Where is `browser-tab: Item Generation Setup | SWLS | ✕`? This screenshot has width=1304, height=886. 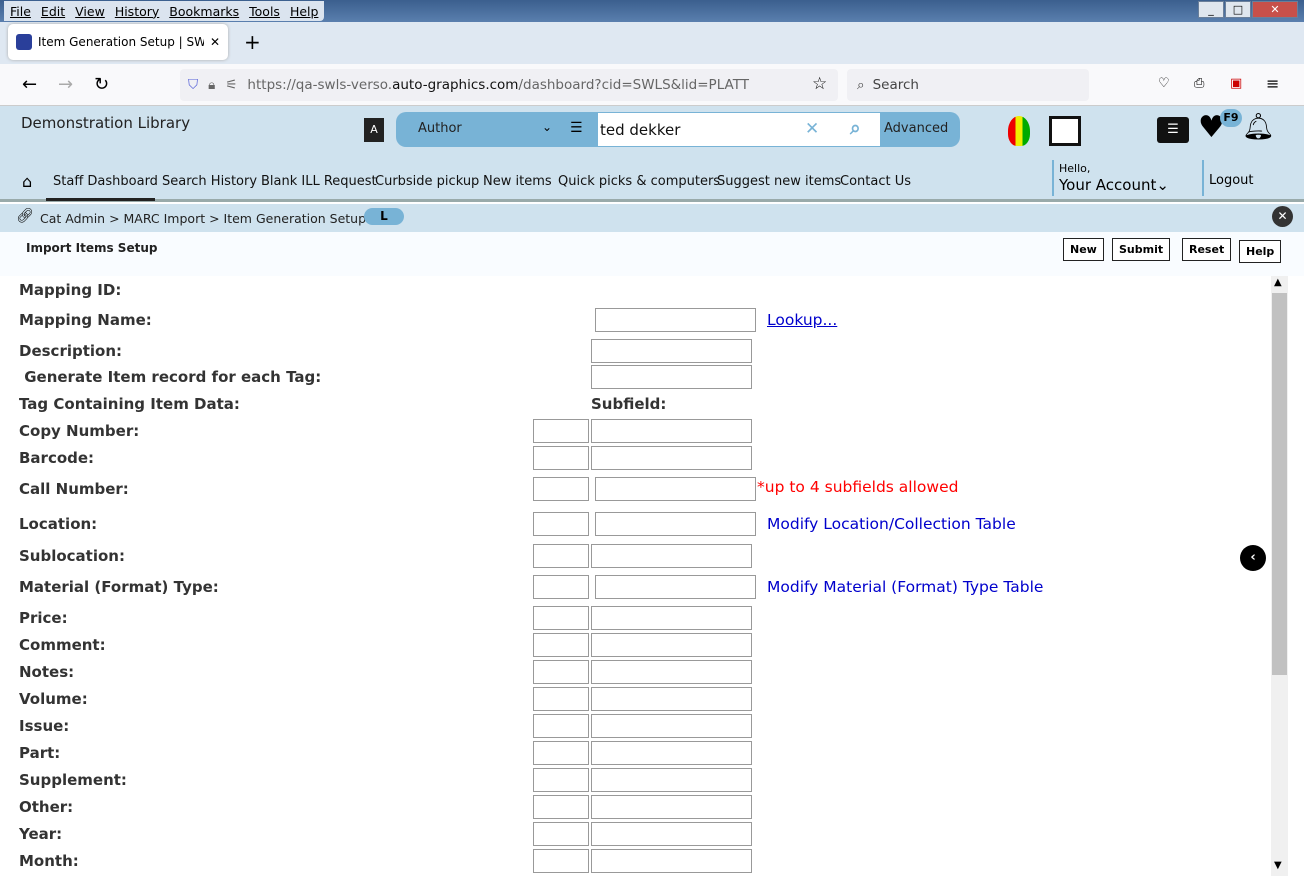 browser-tab: Item Generation Setup | SWLS | ✕ is located at coordinates (118, 42).